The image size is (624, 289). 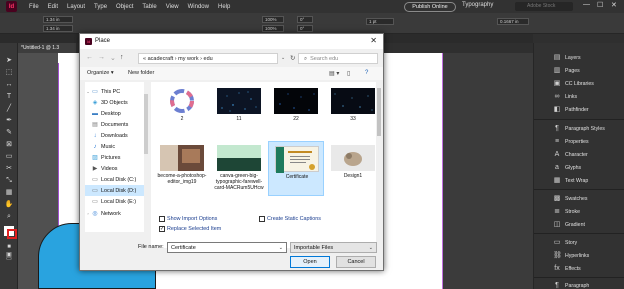 What do you see at coordinates (353, 111) in the screenshot?
I see `file-item: 33` at bounding box center [353, 111].